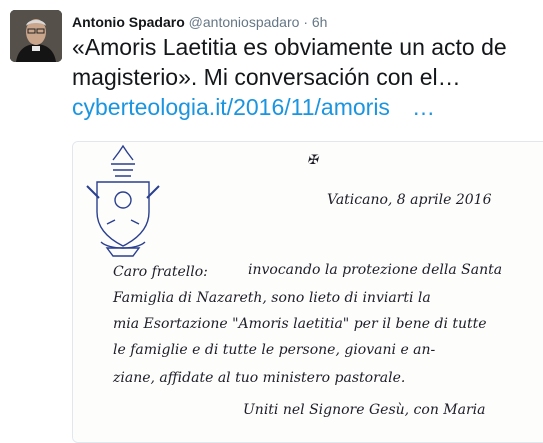  Describe the element at coordinates (160, 272) in the screenshot. I see `letter-salutation: Caro fratello:` at that location.